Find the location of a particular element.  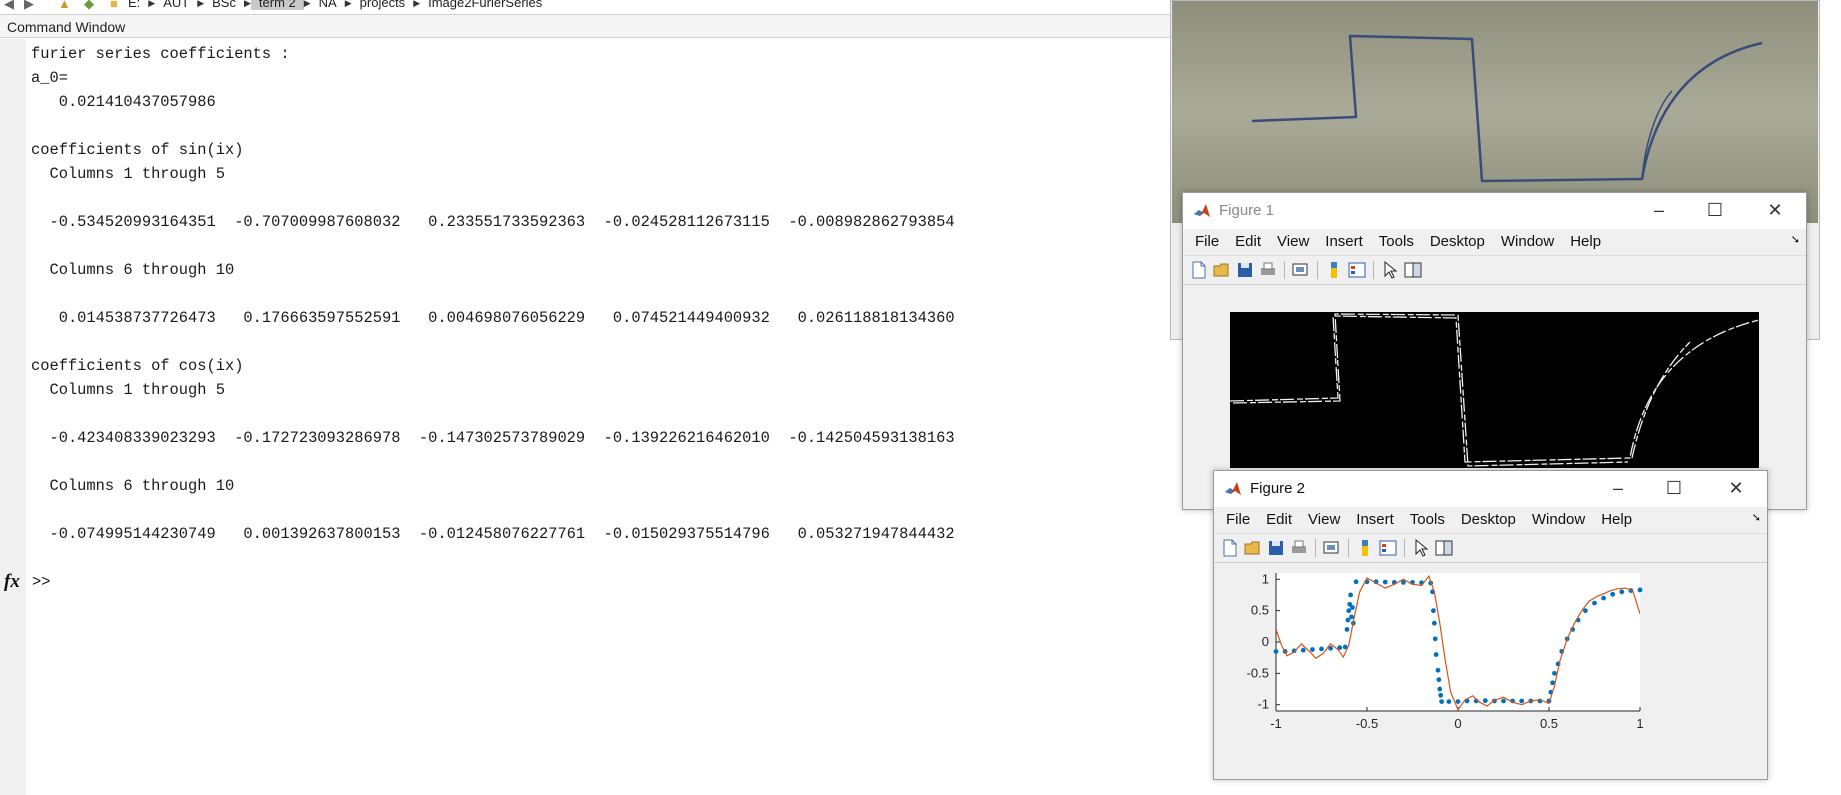

figure-toolbar is located at coordinates (1494, 270).